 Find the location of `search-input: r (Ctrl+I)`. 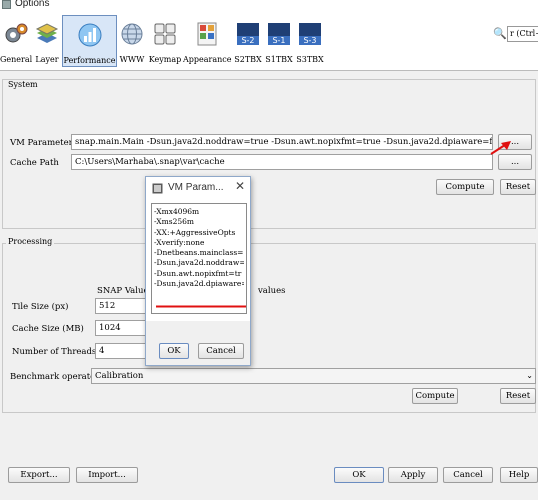

search-input: r (Ctrl+I) is located at coordinates (522, 34).